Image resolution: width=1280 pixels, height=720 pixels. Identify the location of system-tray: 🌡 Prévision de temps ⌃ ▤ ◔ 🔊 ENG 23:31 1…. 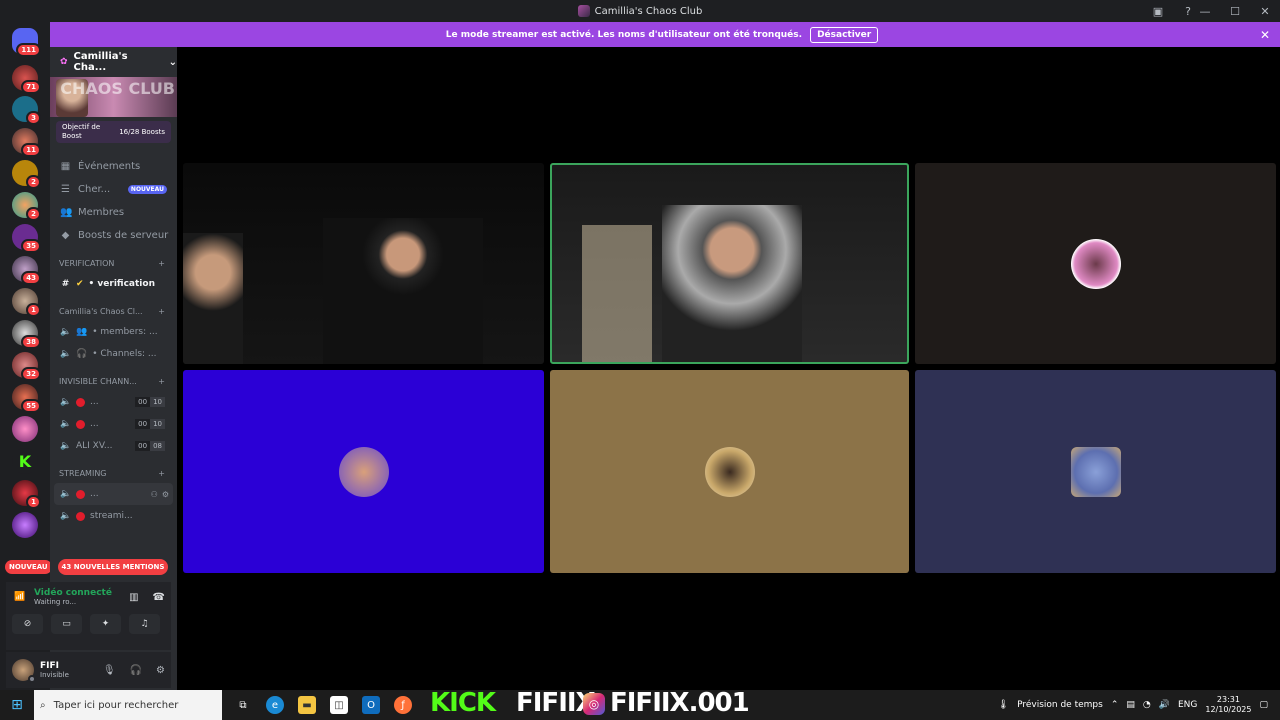
(1139, 705).